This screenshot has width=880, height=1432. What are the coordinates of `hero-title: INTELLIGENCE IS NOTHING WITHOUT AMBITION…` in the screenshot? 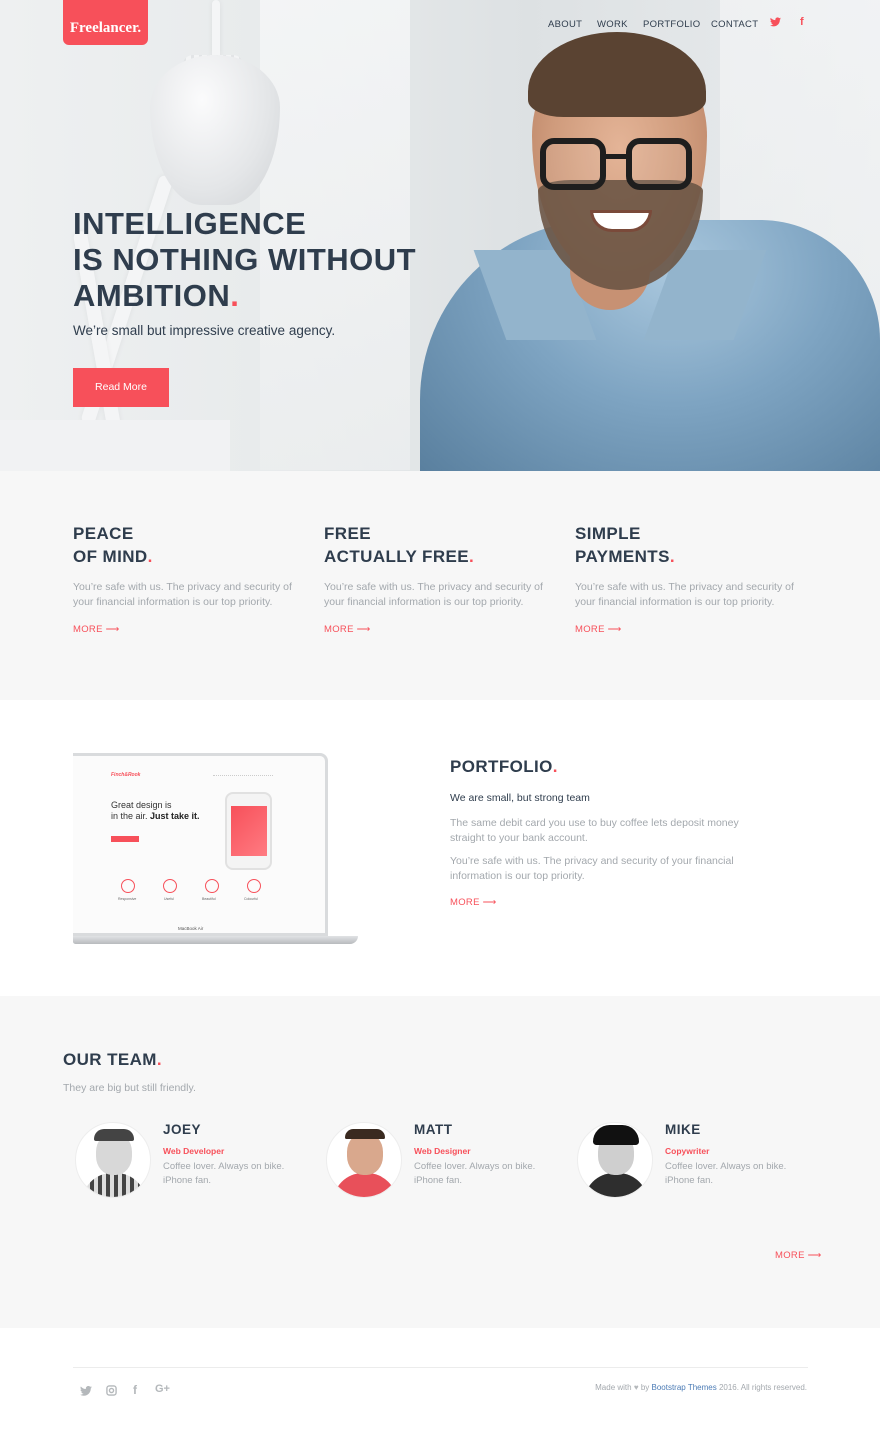 It's located at (258, 260).